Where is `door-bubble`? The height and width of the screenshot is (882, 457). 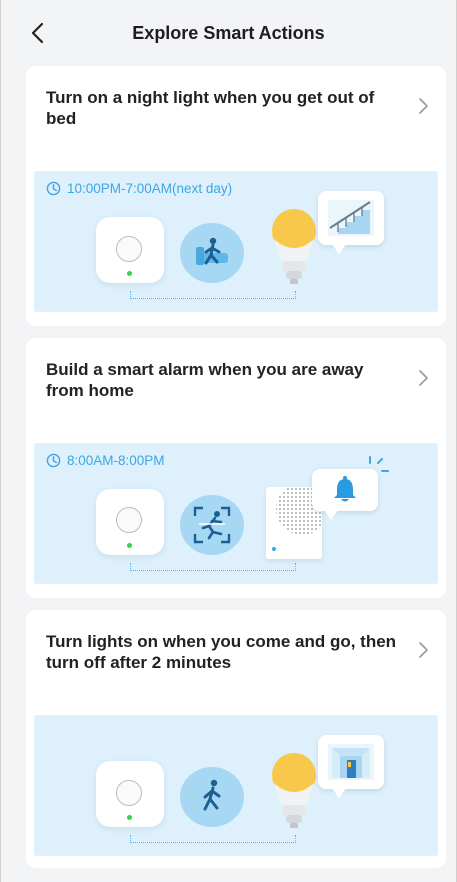
door-bubble is located at coordinates (351, 766).